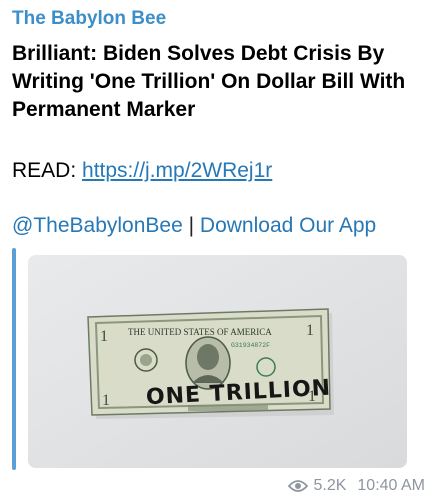 This screenshot has height=500, width=433. What do you see at coordinates (310, 330) in the screenshot?
I see `bill-numeral-tr: 1` at bounding box center [310, 330].